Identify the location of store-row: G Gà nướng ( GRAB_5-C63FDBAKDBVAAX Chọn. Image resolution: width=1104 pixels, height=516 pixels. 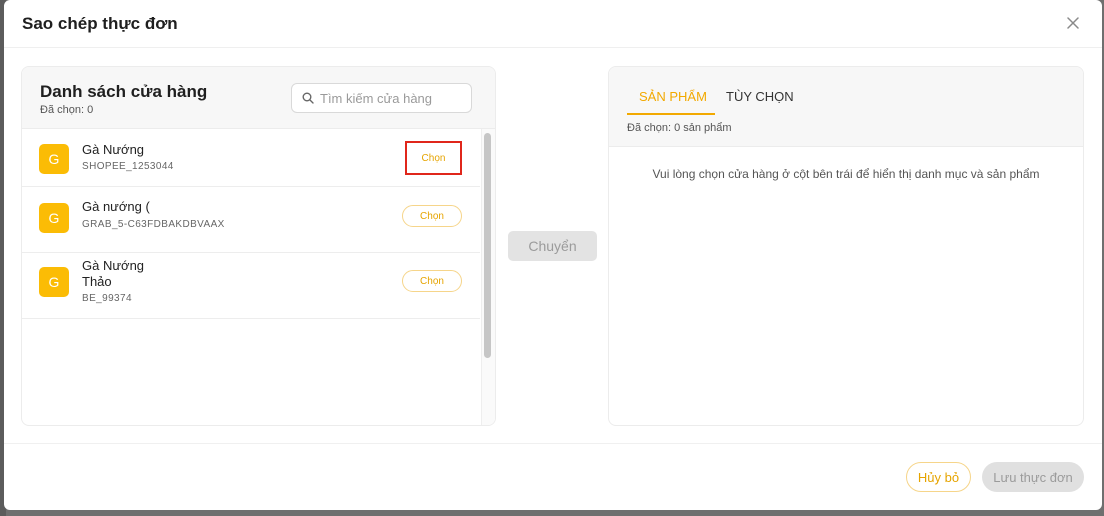
(251, 220).